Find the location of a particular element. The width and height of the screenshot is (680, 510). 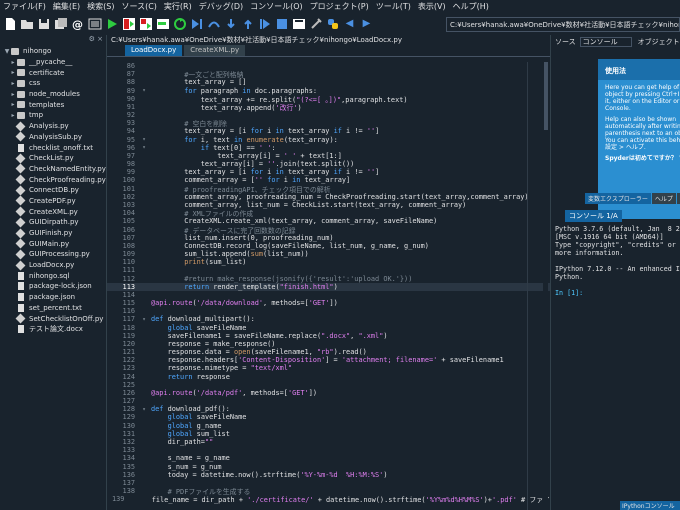

run-cell-advance-icon is located at coordinates (145, 24).